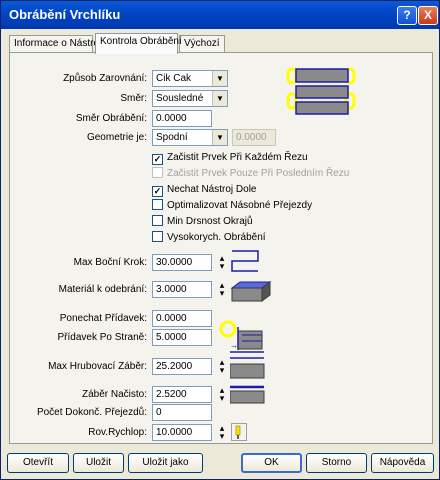 The image size is (440, 480). Describe the element at coordinates (114, 394) in the screenshot. I see `finish-depth-label: Záběr Načisto:` at that location.